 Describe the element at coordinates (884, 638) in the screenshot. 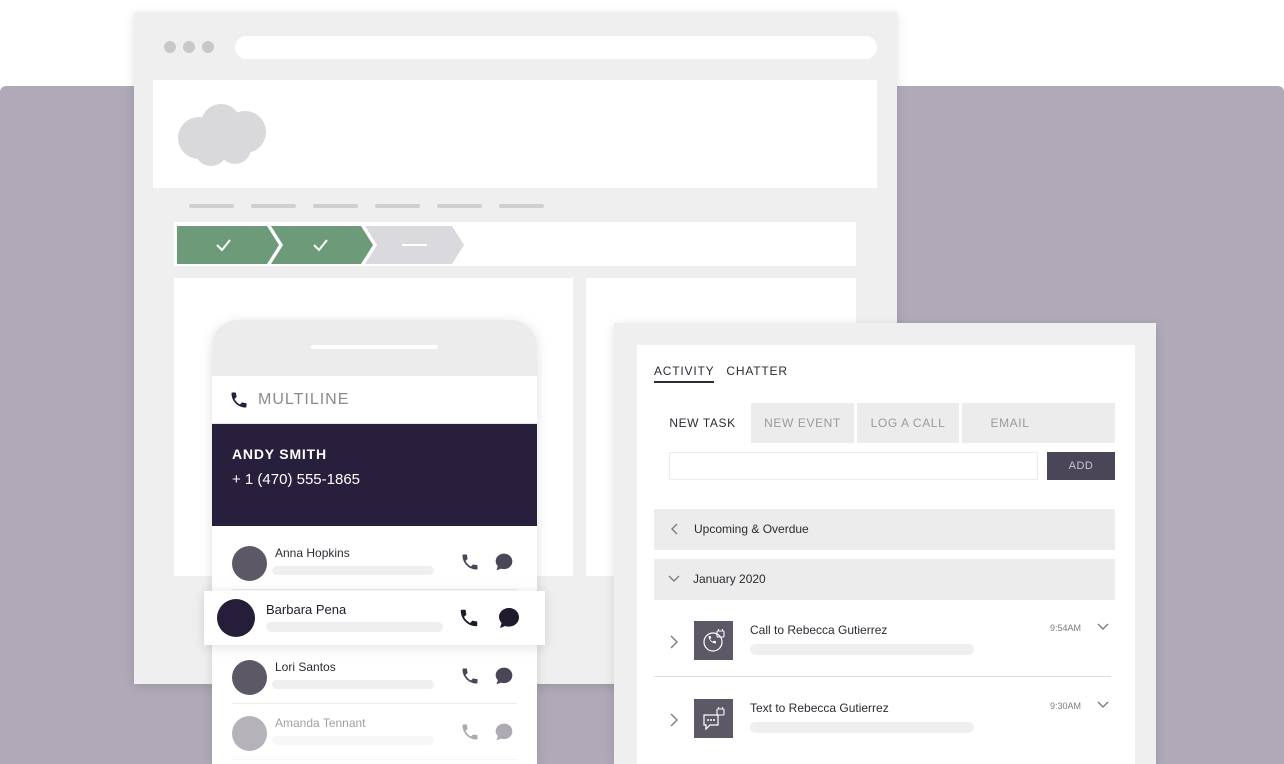

I see `activity-item: Call to Rebecca Gutierrez 9:54AM` at that location.